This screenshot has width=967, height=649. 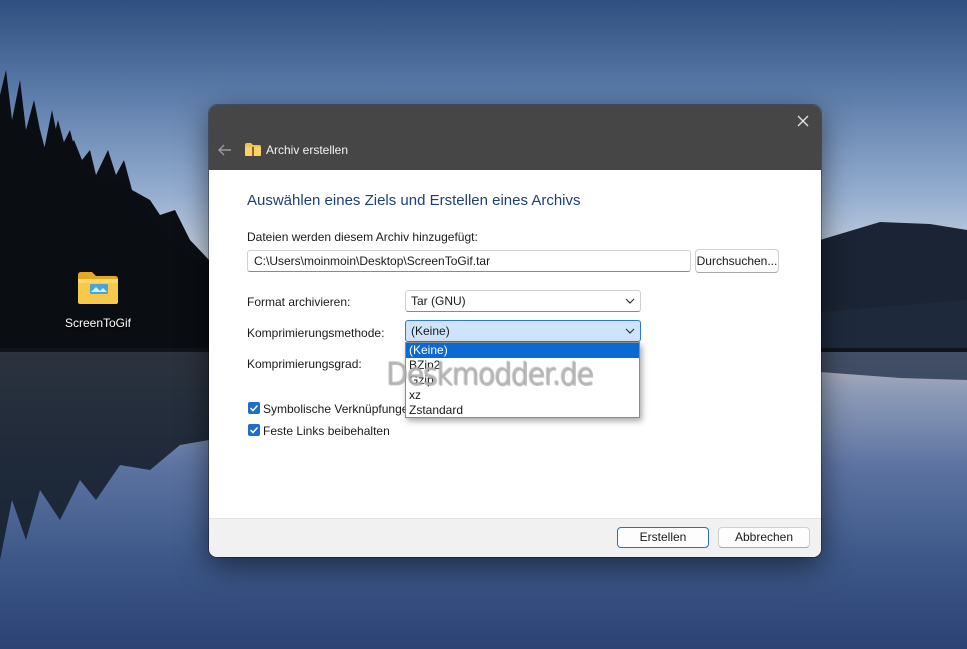 What do you see at coordinates (304, 364) in the screenshot?
I see `level-label: Komprimierungsgrad:` at bounding box center [304, 364].